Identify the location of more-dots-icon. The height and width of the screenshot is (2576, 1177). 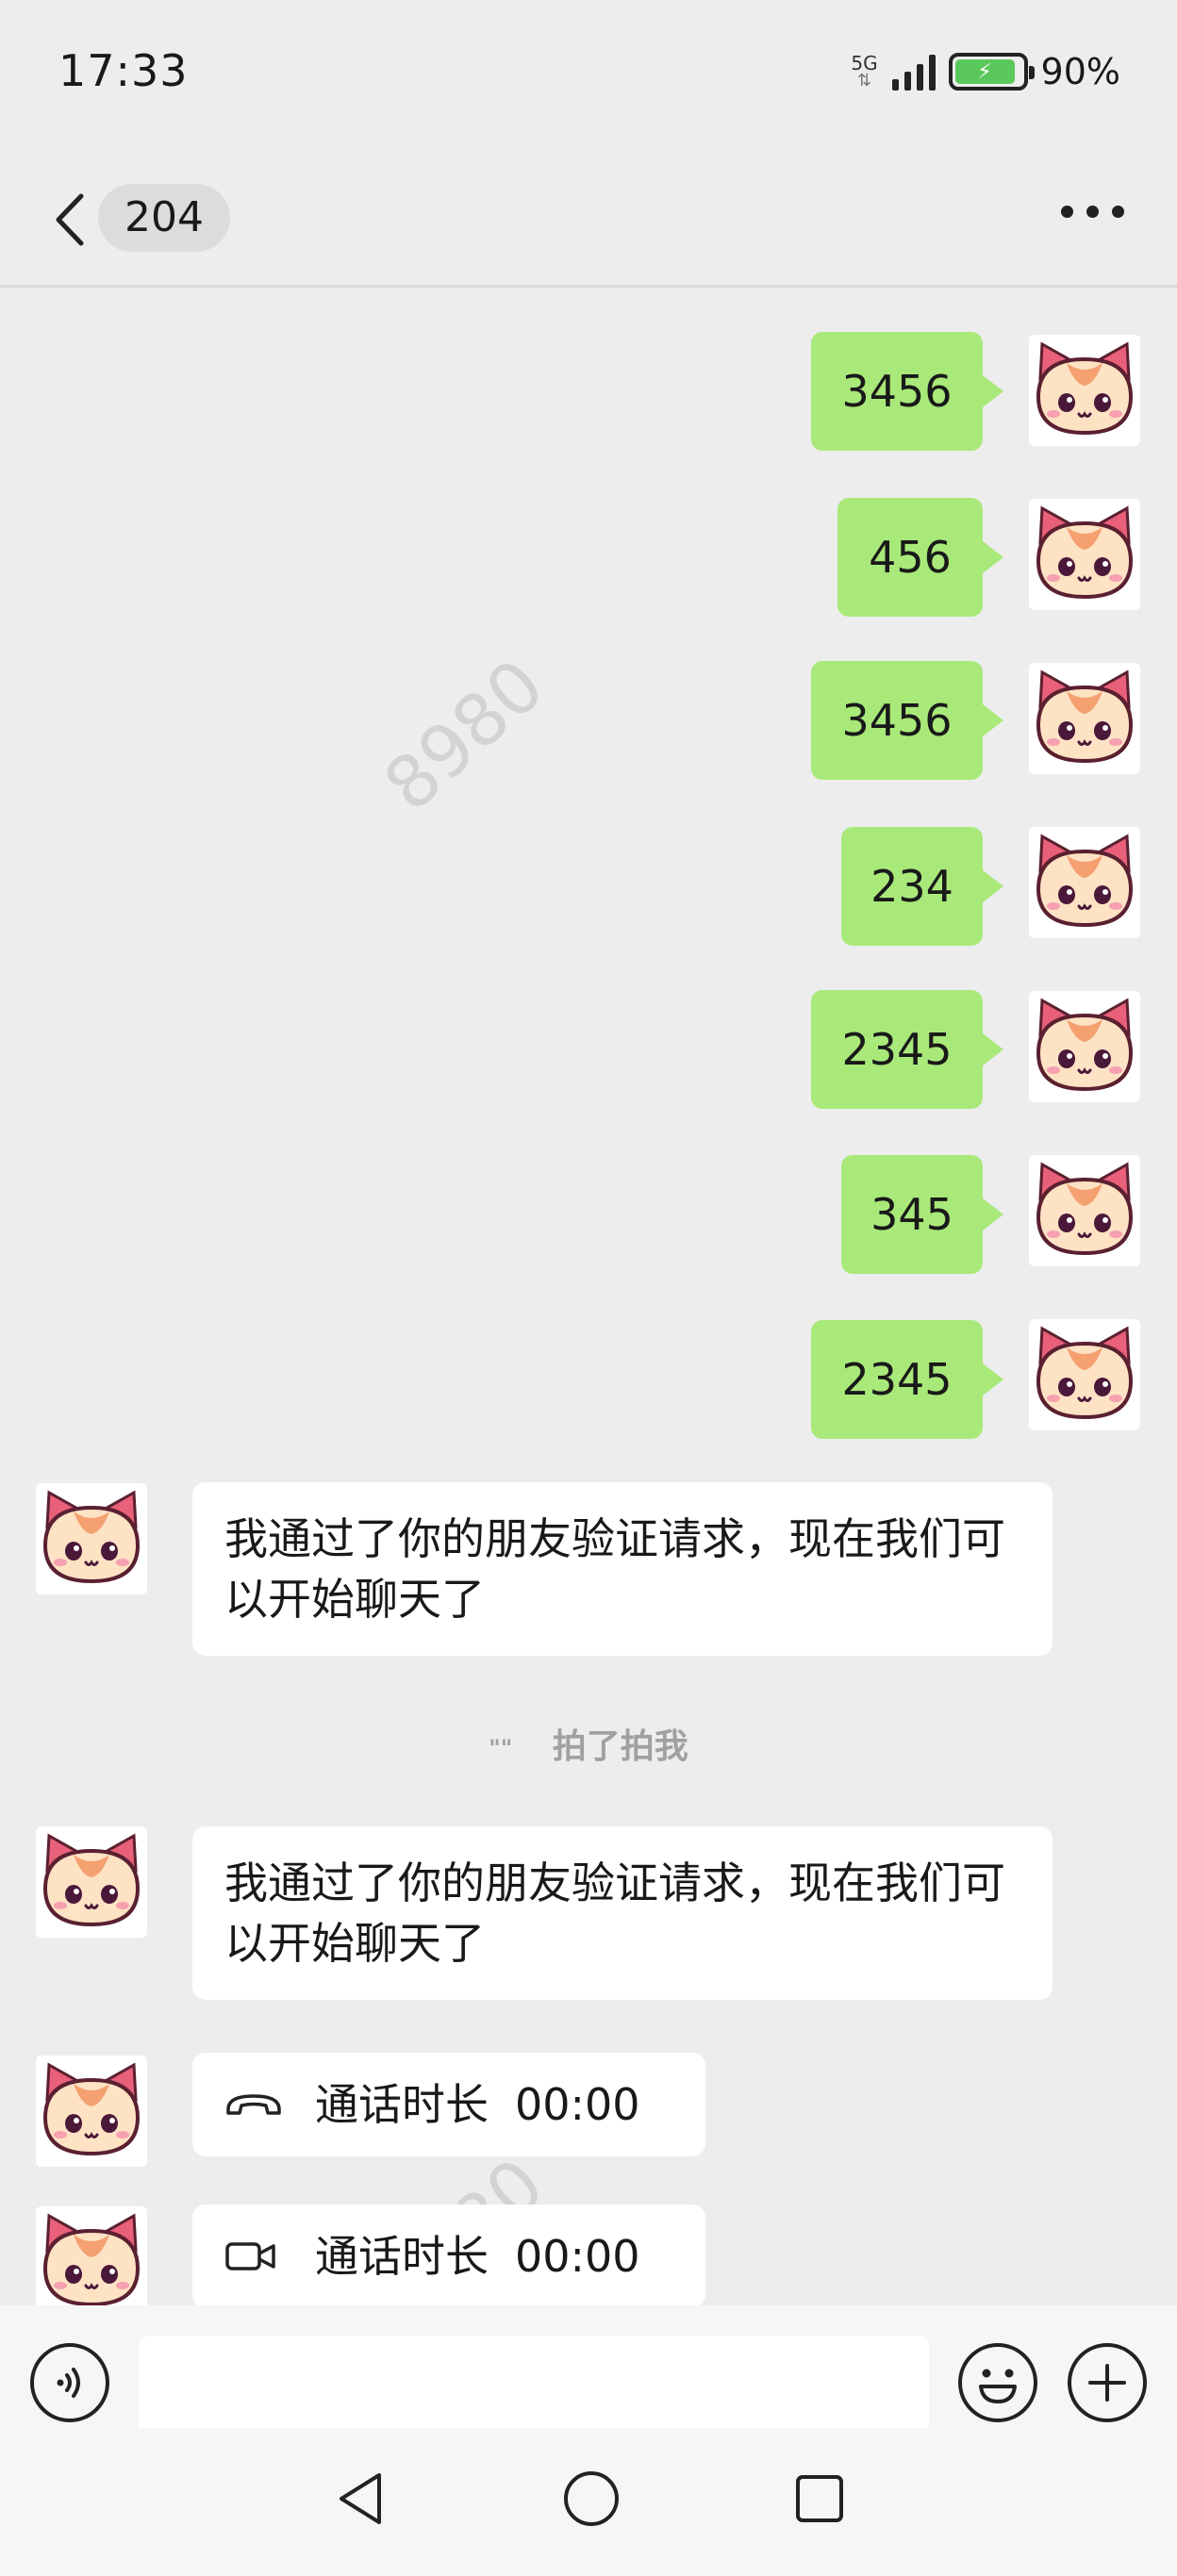
(1067, 212).